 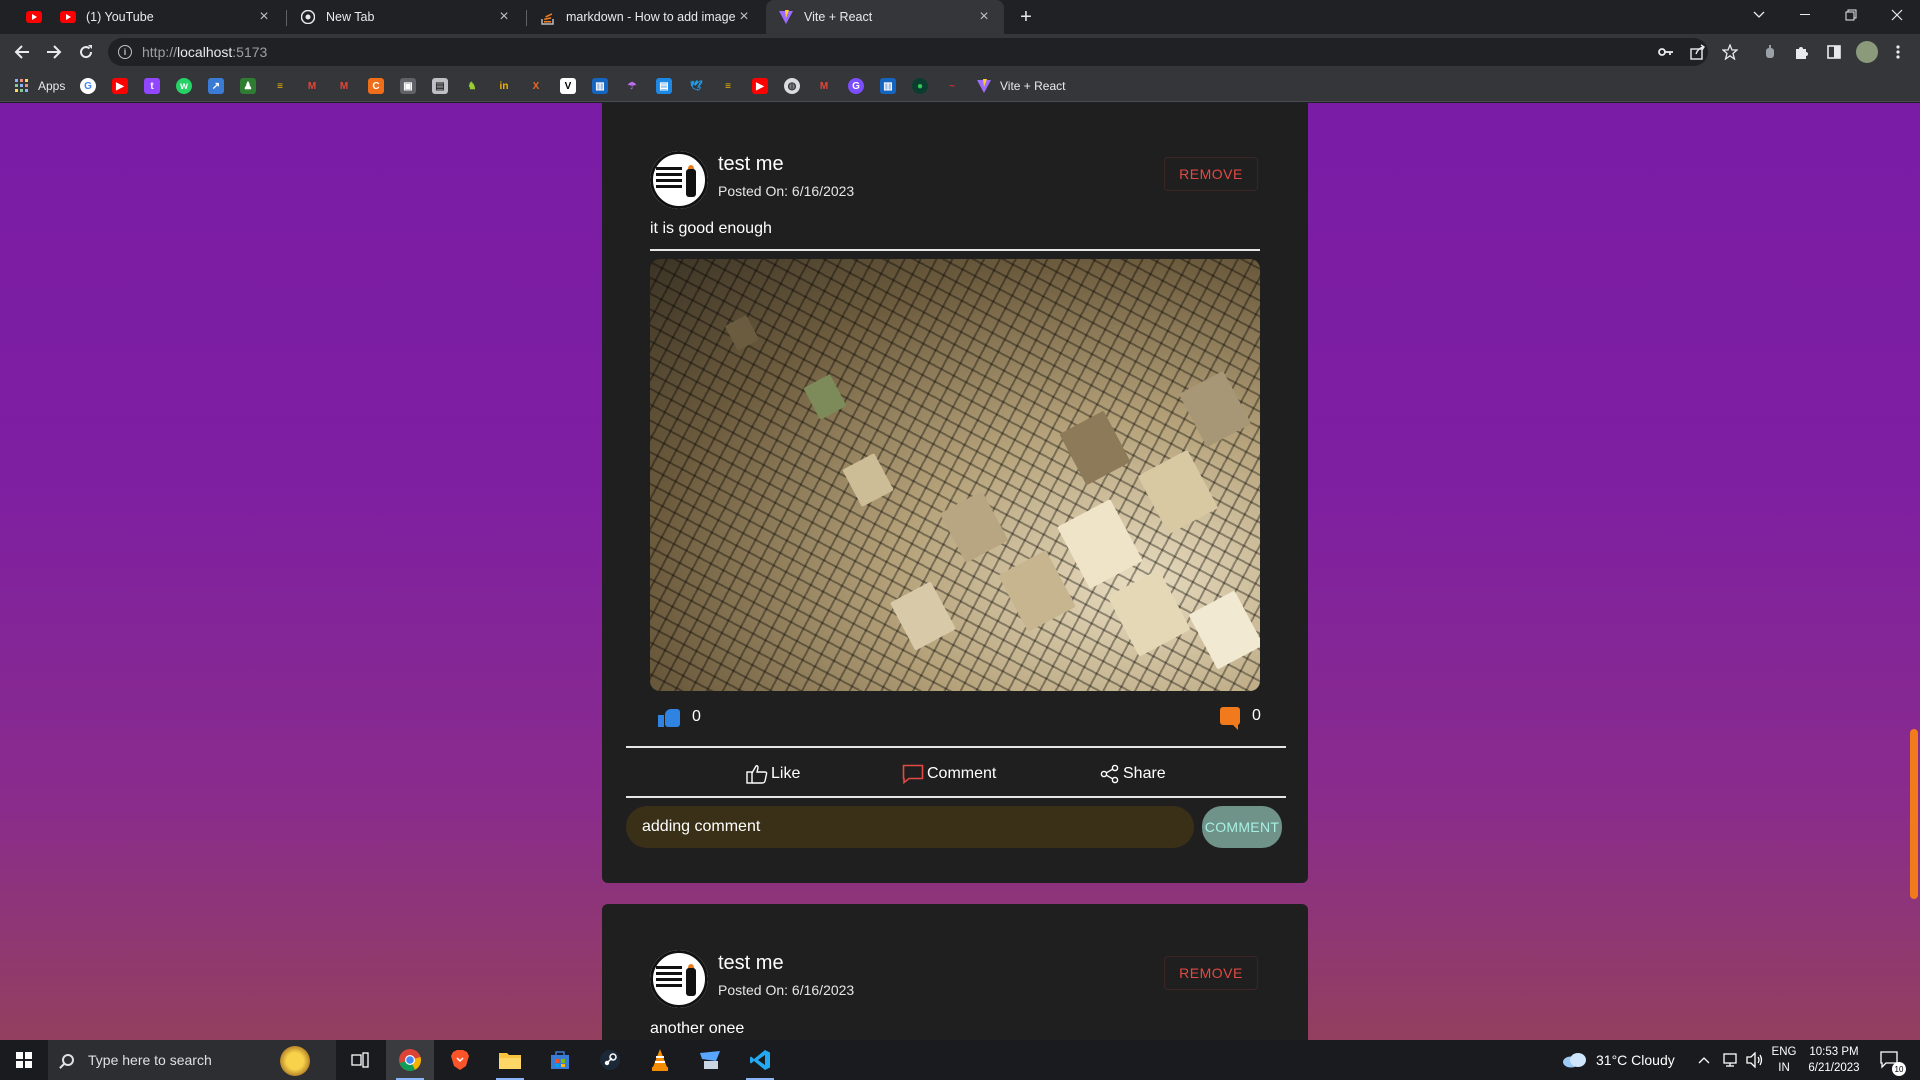 What do you see at coordinates (1805, 15) in the screenshot?
I see `minimize-icon` at bounding box center [1805, 15].